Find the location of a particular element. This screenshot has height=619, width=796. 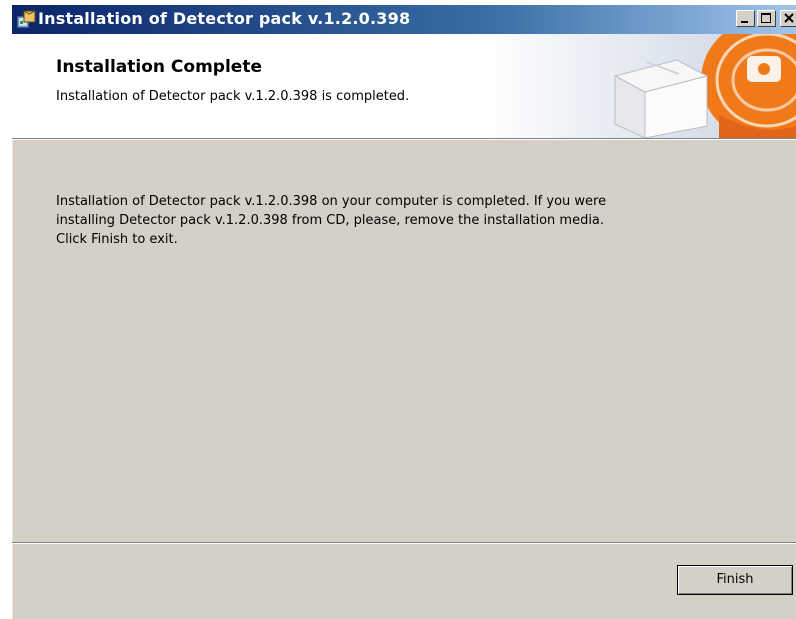

package-box-icon is located at coordinates (704, 86).